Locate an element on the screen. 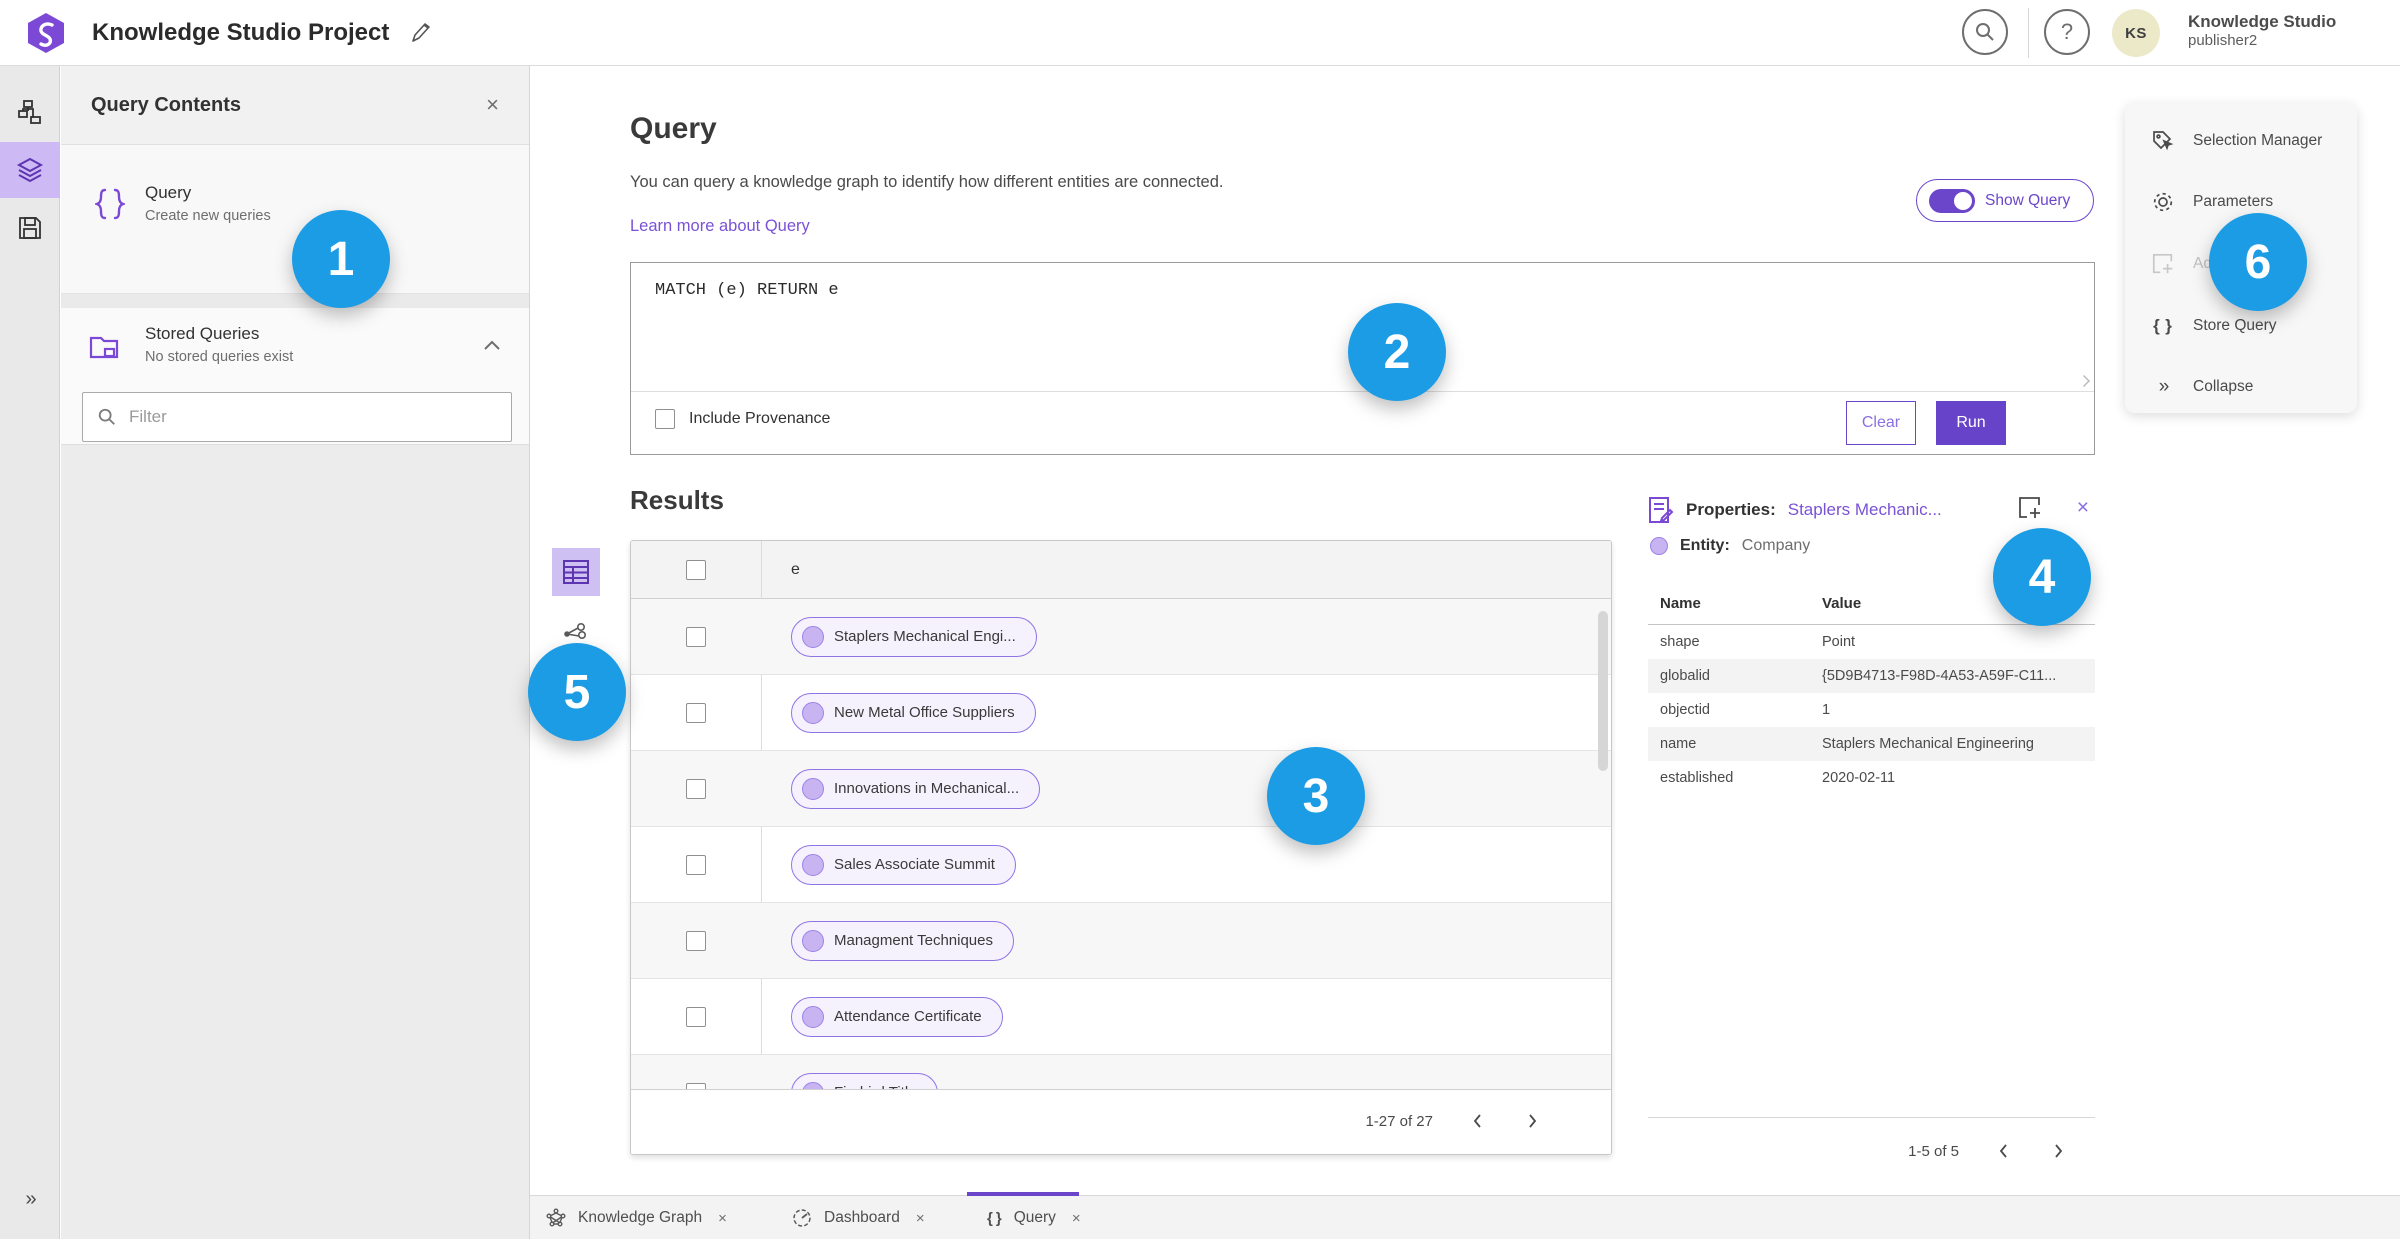 This screenshot has width=2400, height=1239. panel-close-icon: × is located at coordinates (492, 105).